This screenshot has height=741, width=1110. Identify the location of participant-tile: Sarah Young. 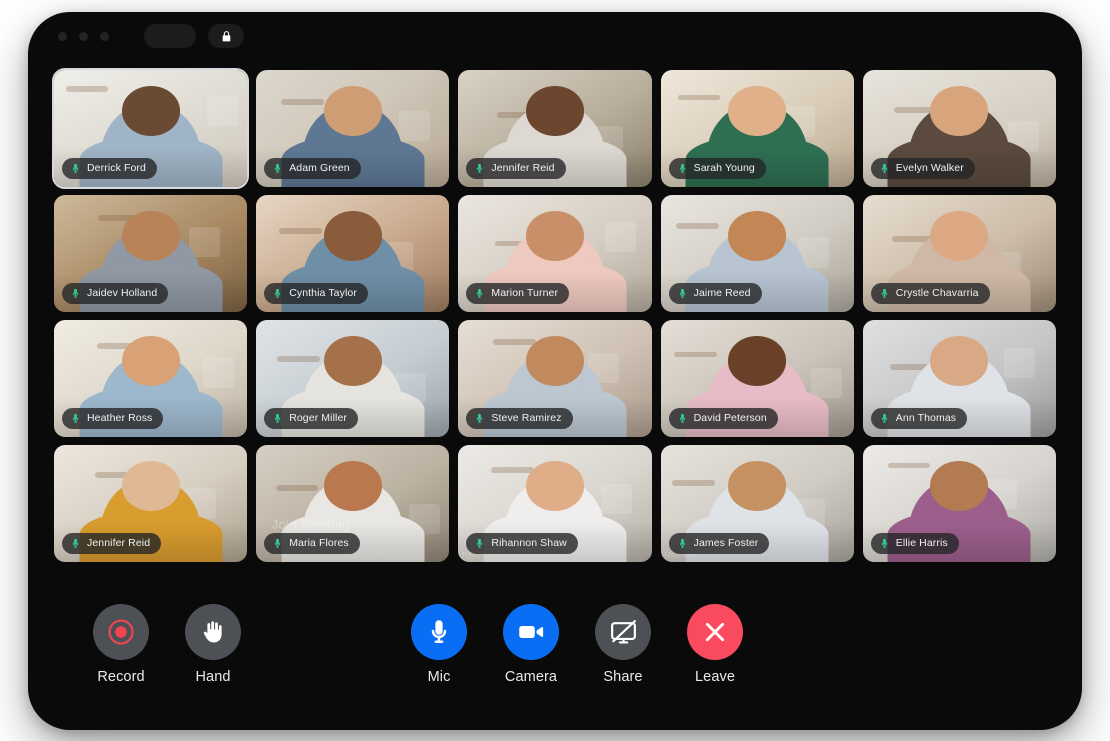
(757, 128).